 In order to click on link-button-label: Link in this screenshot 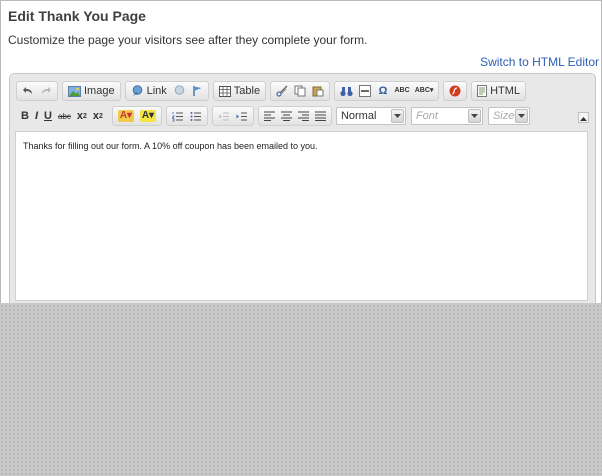, I will do `click(156, 91)`.